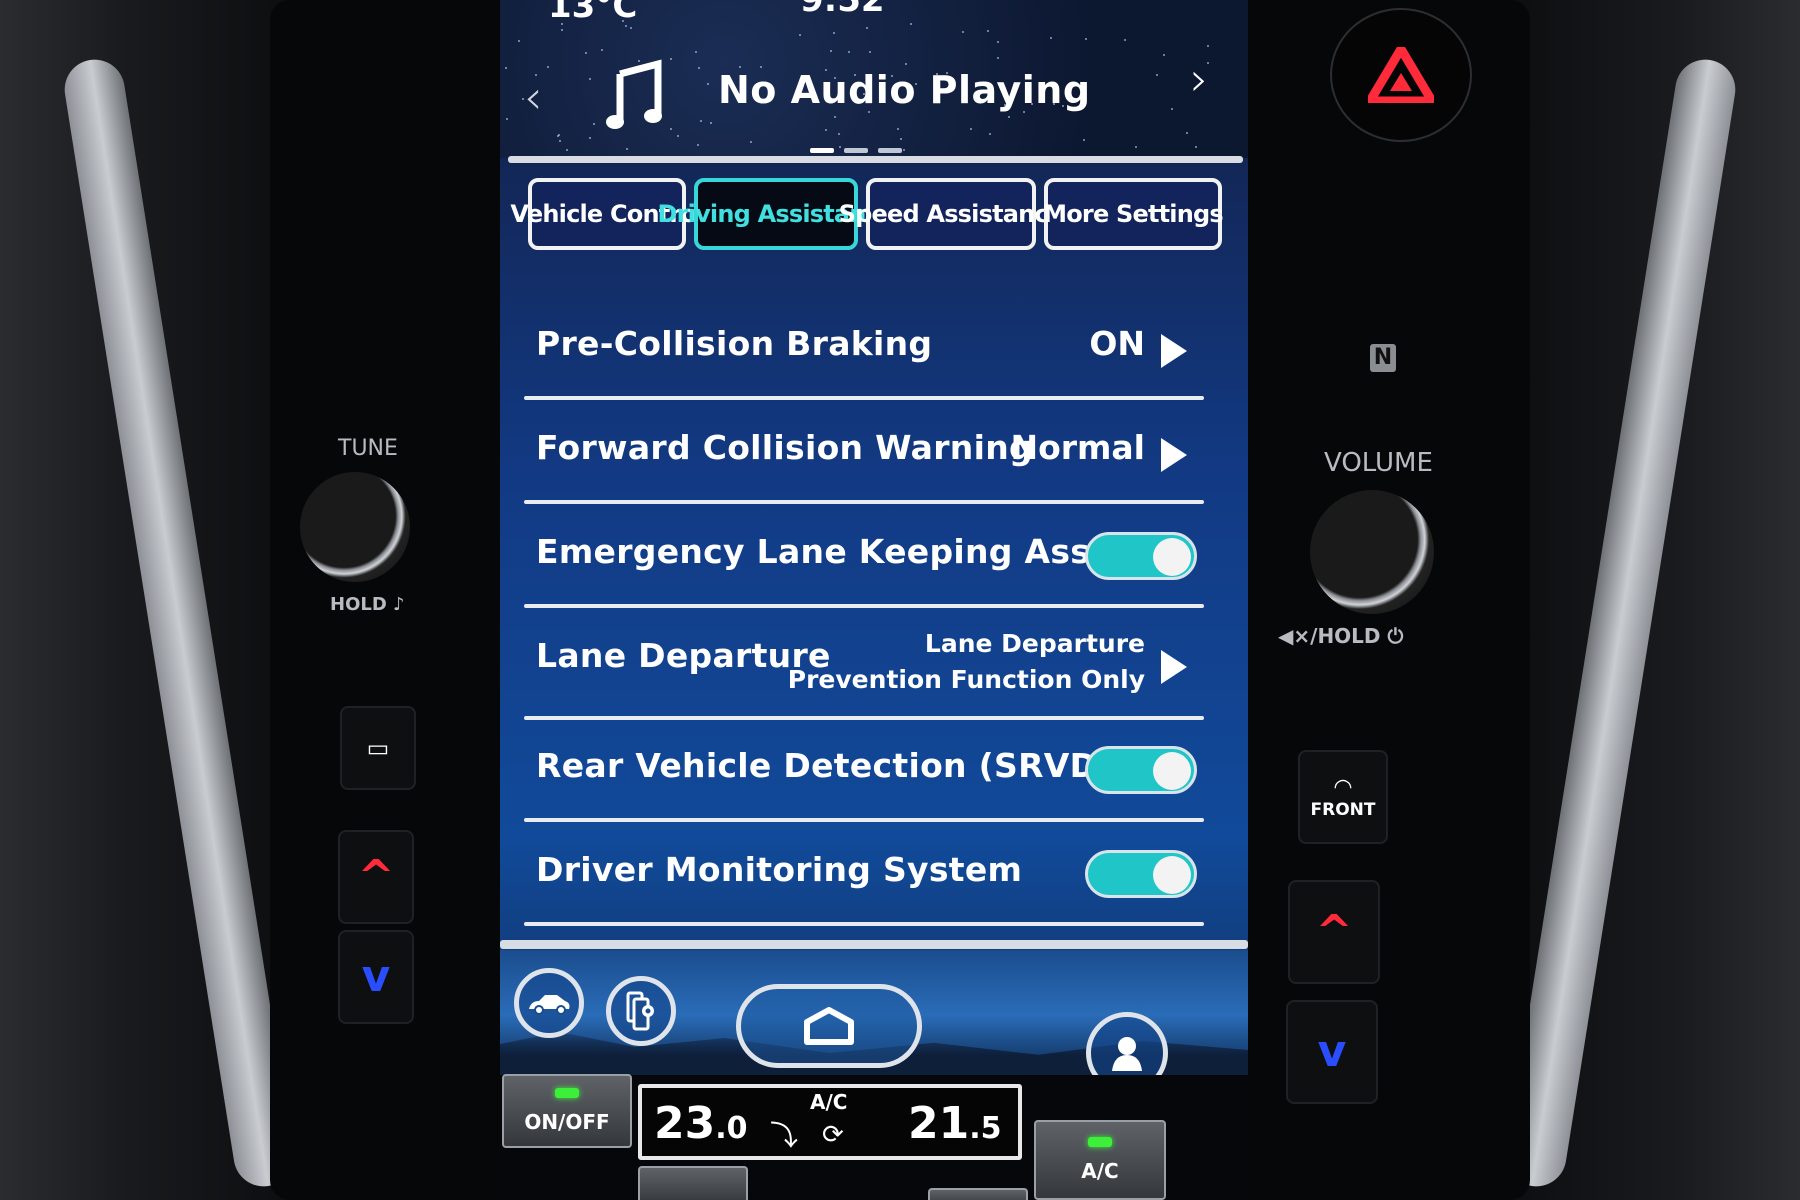 The width and height of the screenshot is (1800, 1200). Describe the element at coordinates (1341, 636) in the screenshot. I see `volume-hold-label: ◀×/HOLD ⏻` at that location.